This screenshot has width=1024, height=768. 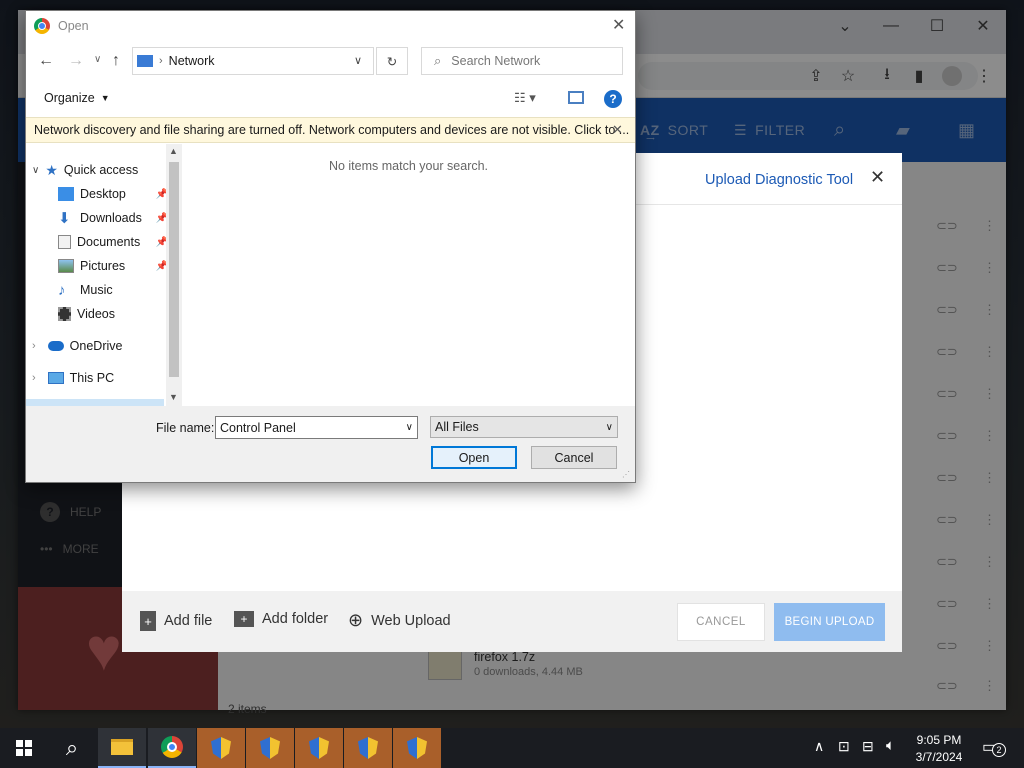 What do you see at coordinates (95, 402) in the screenshot?
I see `nav-network-selected` at bounding box center [95, 402].